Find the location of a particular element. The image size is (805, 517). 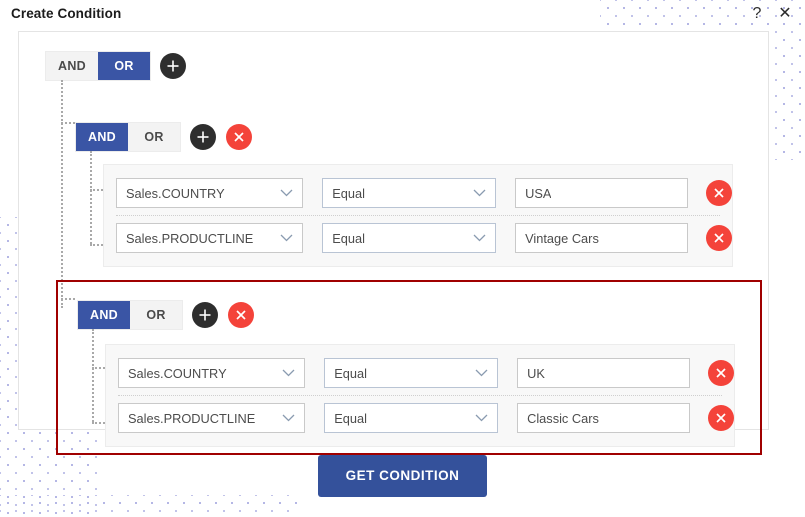

window-titlebar: Create Condition ? ✕ is located at coordinates (402, 14).